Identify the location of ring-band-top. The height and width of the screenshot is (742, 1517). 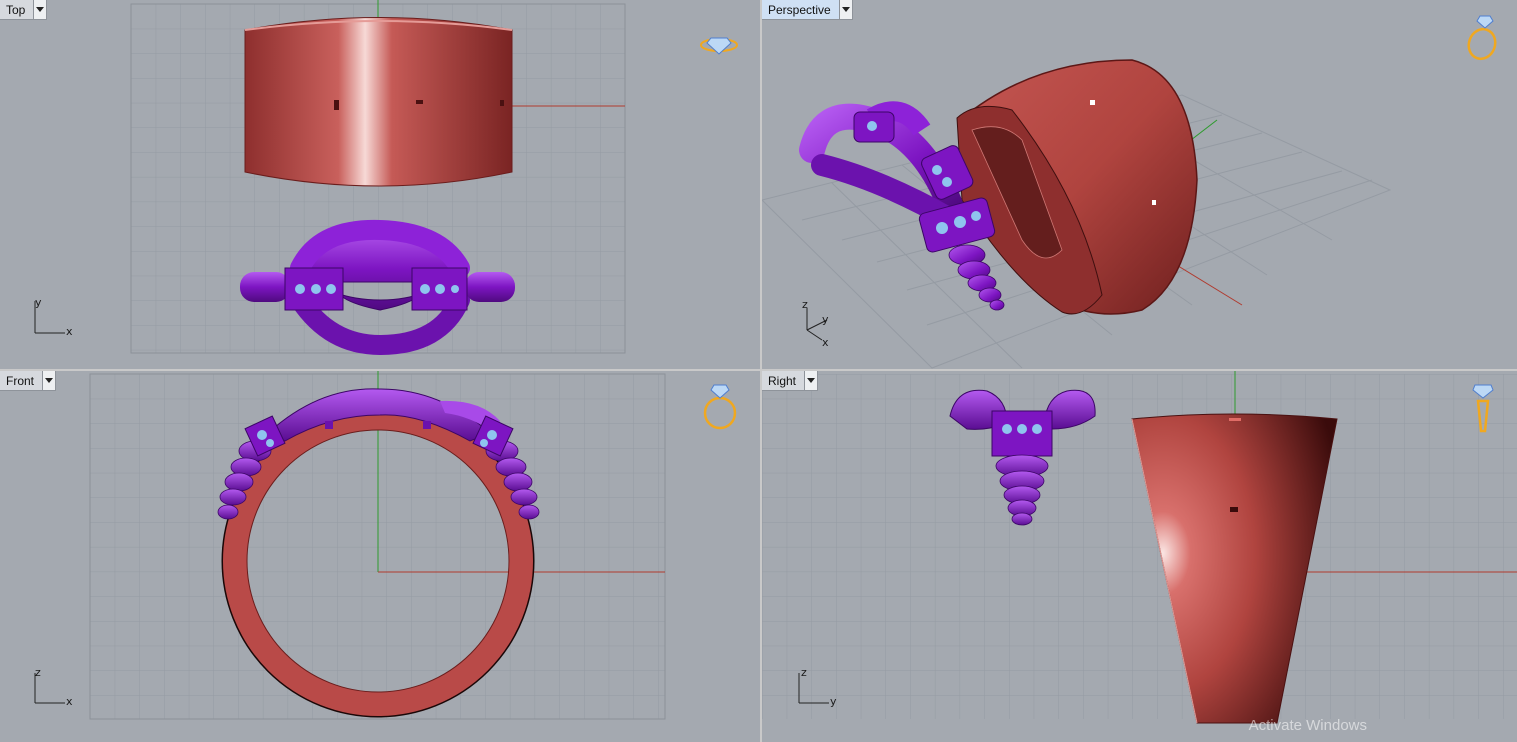
(378, 102).